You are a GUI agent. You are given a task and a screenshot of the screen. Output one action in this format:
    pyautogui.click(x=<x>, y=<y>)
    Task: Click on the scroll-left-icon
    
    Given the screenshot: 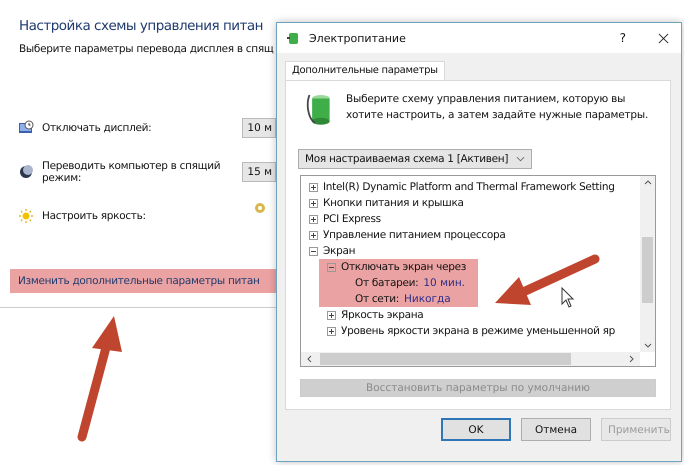 What is the action you would take?
    pyautogui.click(x=309, y=359)
    